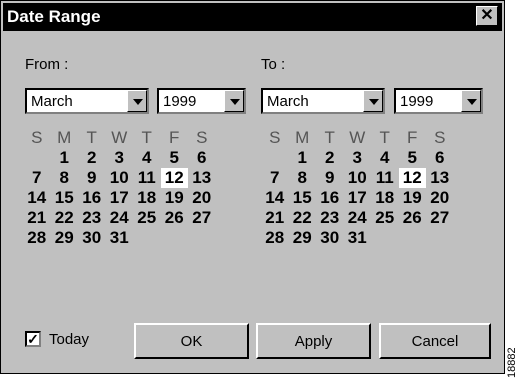 This screenshot has height=380, width=519. What do you see at coordinates (33, 339) in the screenshot?
I see `today-checkbox: ✓` at bounding box center [33, 339].